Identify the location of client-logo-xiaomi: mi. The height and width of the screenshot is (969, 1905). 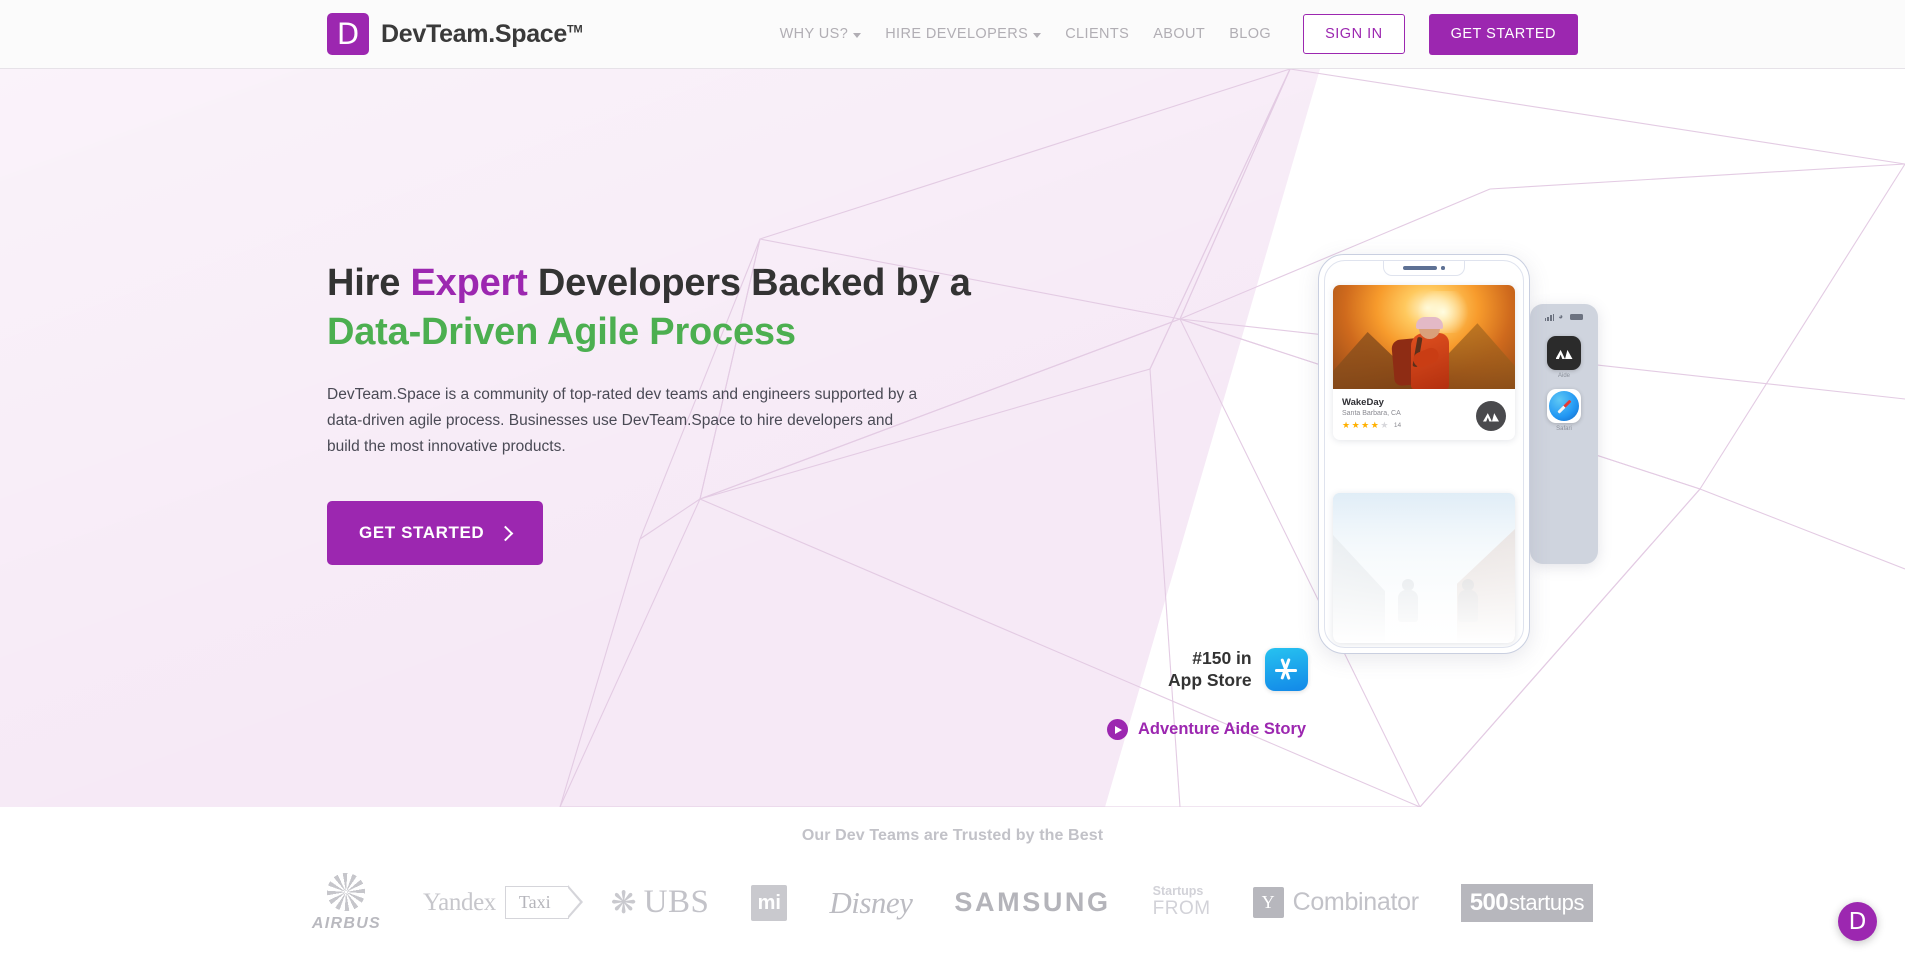
(769, 902).